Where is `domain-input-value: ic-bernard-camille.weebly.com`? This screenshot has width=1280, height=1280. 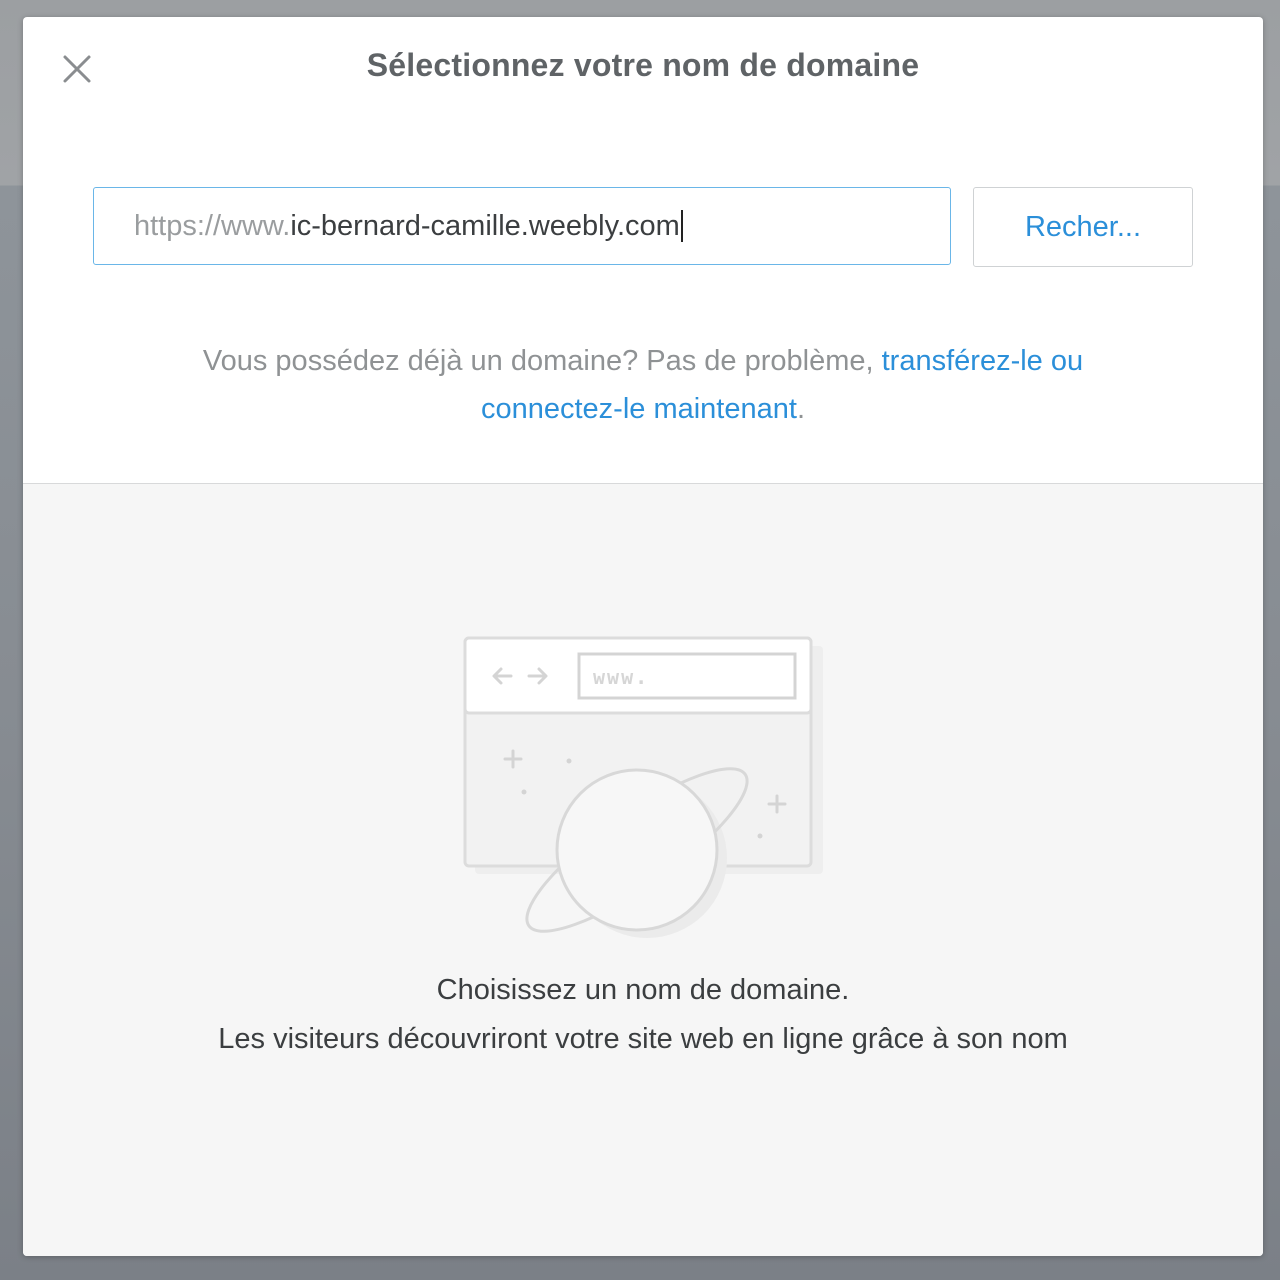
domain-input-value: ic-bernard-camille.weebly.com is located at coordinates (485, 225).